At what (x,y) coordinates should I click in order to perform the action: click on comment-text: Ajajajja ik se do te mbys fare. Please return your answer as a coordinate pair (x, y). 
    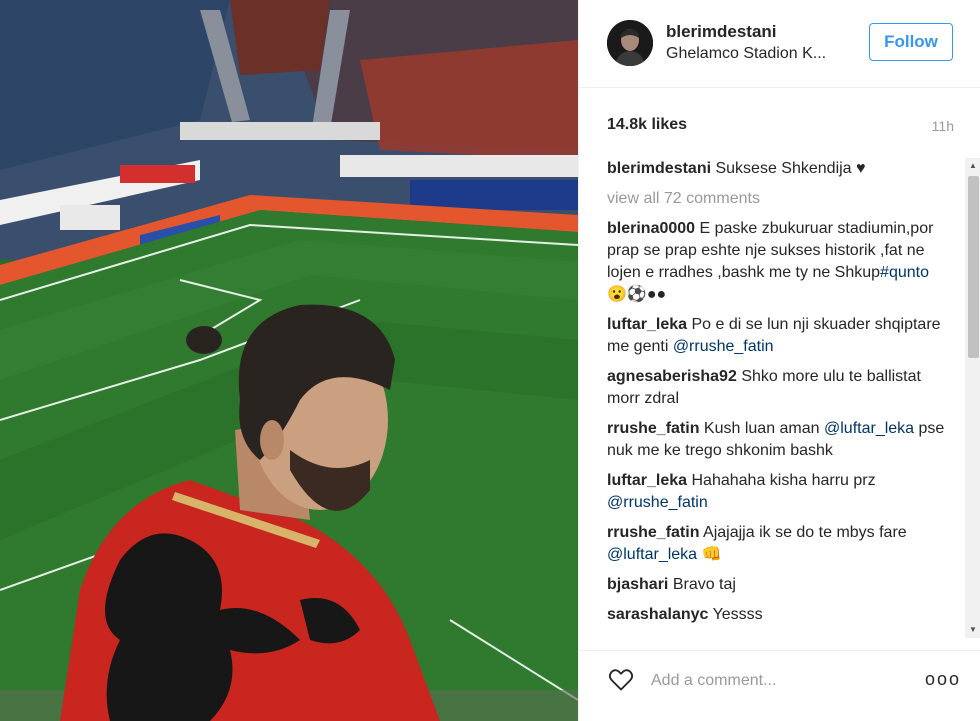
    Looking at the image, I should click on (805, 532).